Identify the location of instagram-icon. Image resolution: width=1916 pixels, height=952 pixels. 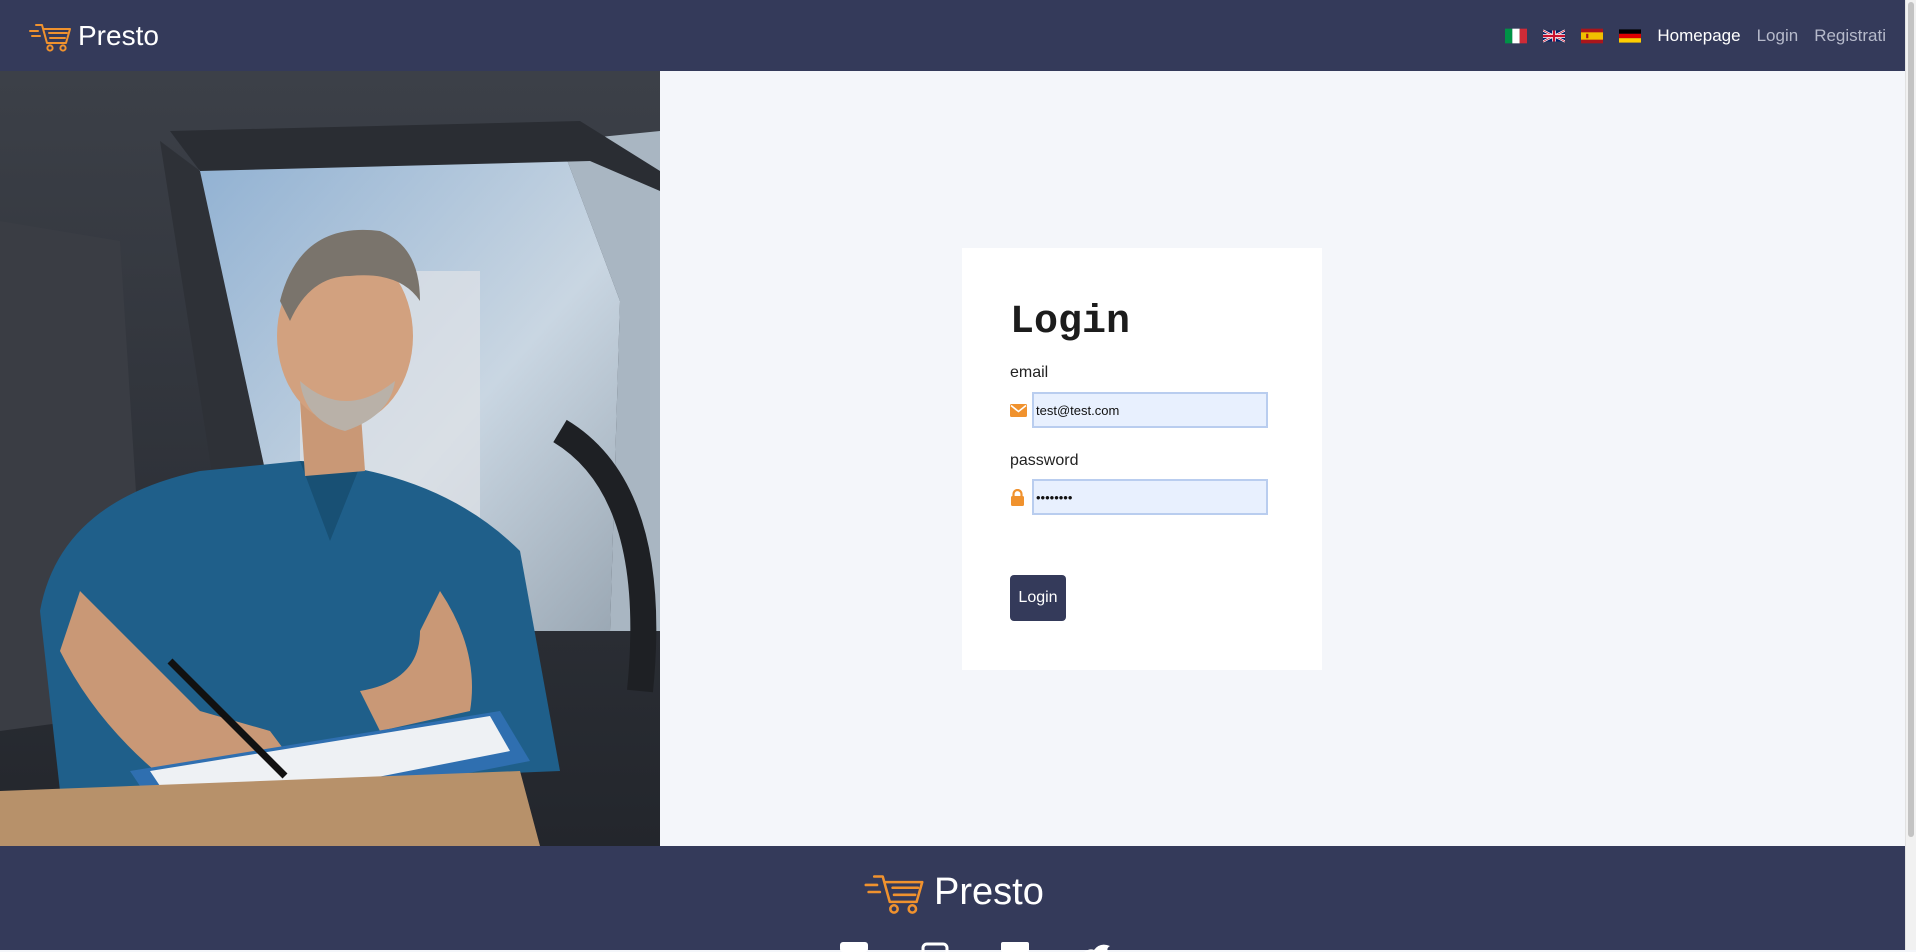
(935, 947).